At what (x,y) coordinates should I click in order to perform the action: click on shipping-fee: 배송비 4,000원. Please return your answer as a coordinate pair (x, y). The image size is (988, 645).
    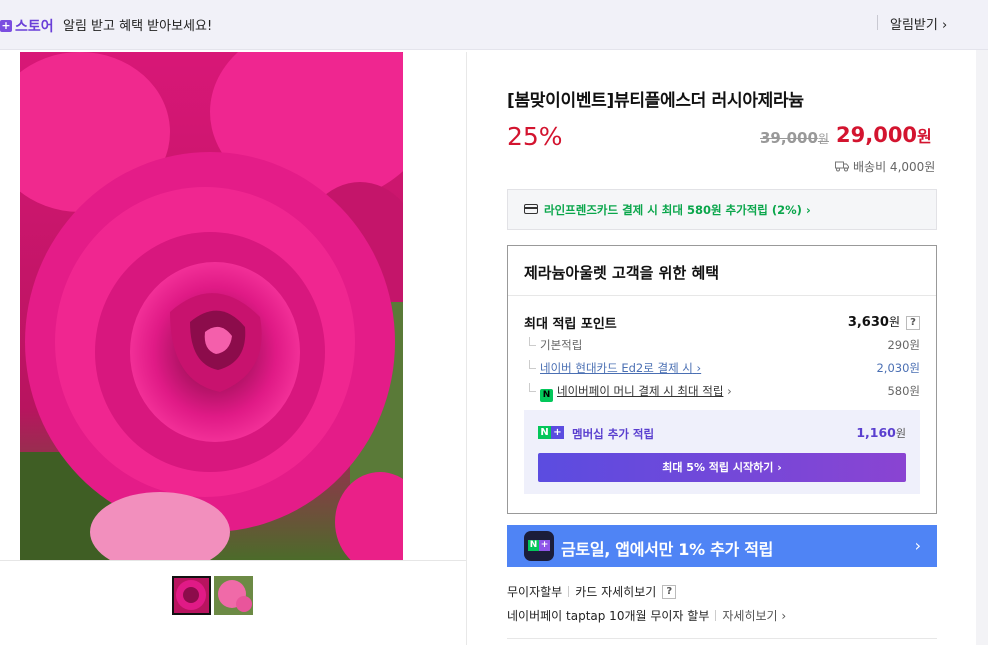
    Looking at the image, I should click on (885, 166).